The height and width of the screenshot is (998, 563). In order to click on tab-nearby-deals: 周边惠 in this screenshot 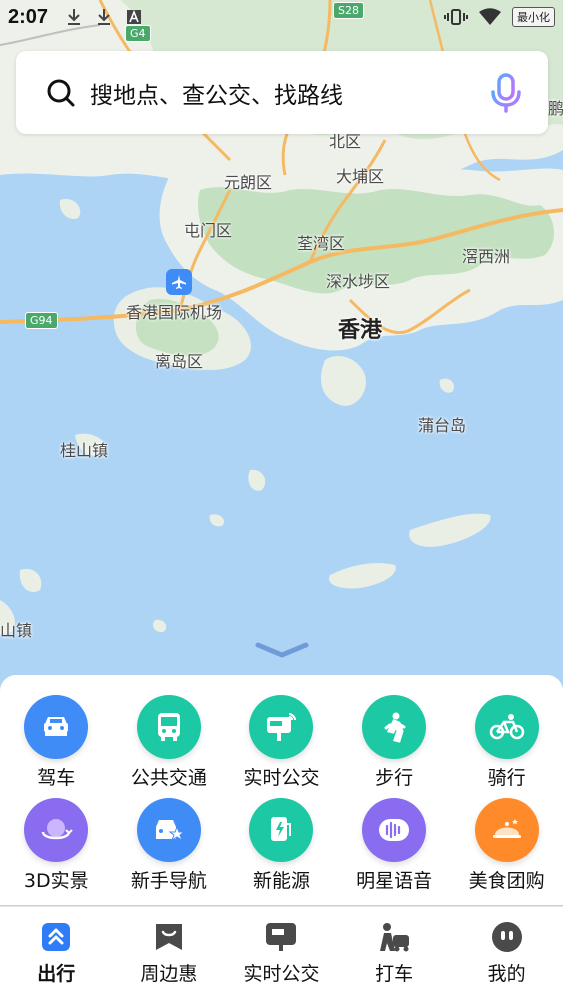, I will do `click(169, 952)`.